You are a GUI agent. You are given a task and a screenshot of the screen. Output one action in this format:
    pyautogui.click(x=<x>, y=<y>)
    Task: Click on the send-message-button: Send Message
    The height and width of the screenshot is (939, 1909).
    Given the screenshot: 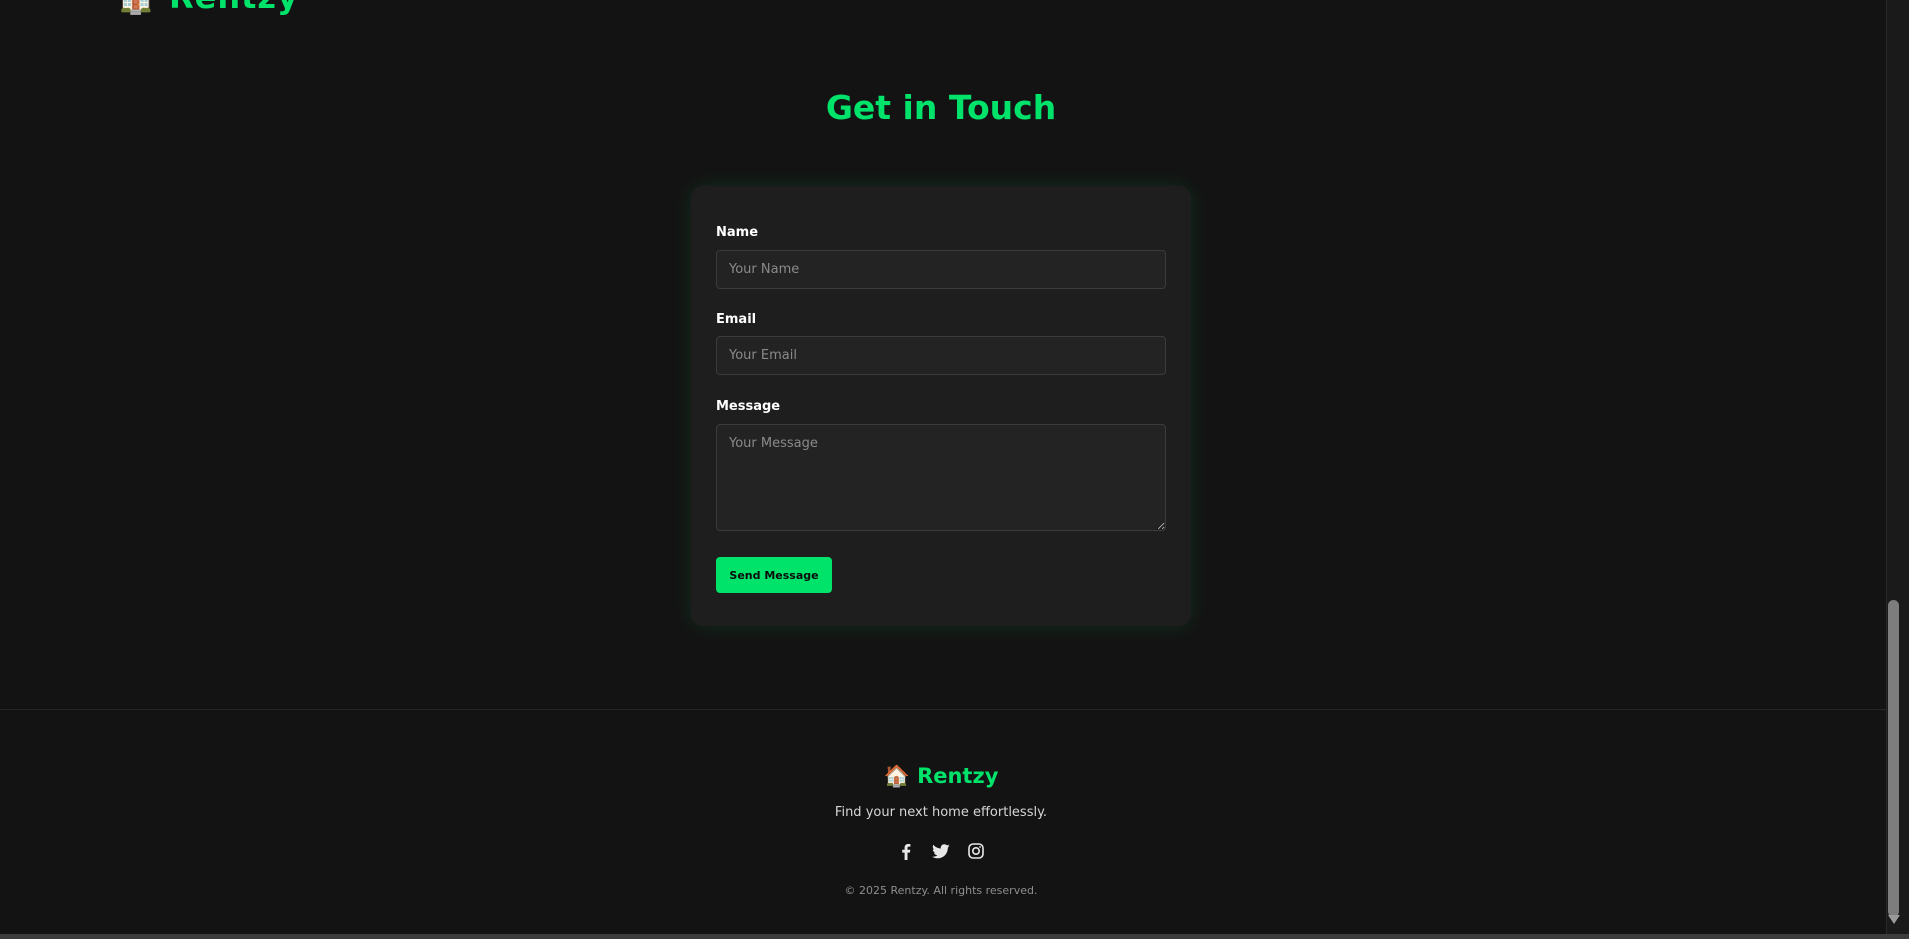 What is the action you would take?
    pyautogui.click(x=774, y=575)
    